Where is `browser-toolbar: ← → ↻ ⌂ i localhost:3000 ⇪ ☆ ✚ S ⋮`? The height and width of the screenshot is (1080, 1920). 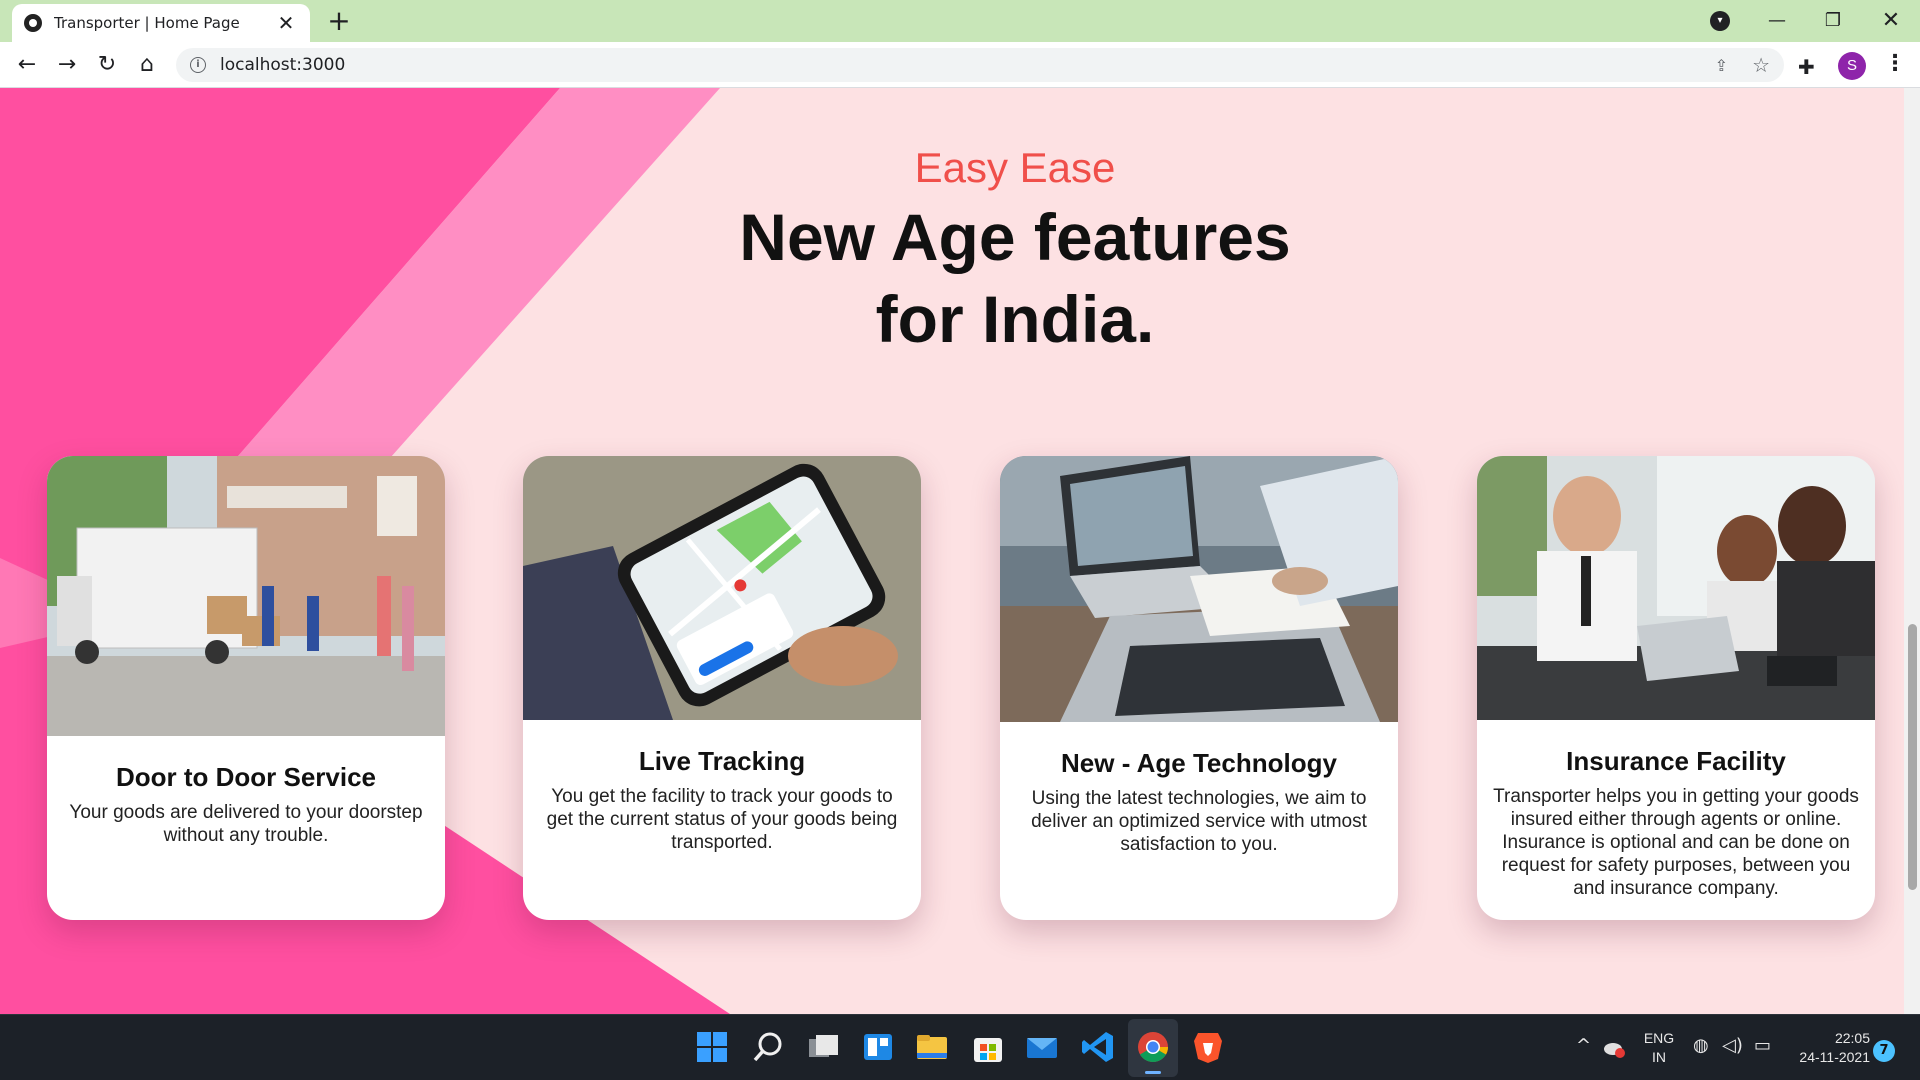
browser-toolbar: ← → ↻ ⌂ i localhost:3000 ⇪ ☆ ✚ S ⋮ is located at coordinates (960, 65).